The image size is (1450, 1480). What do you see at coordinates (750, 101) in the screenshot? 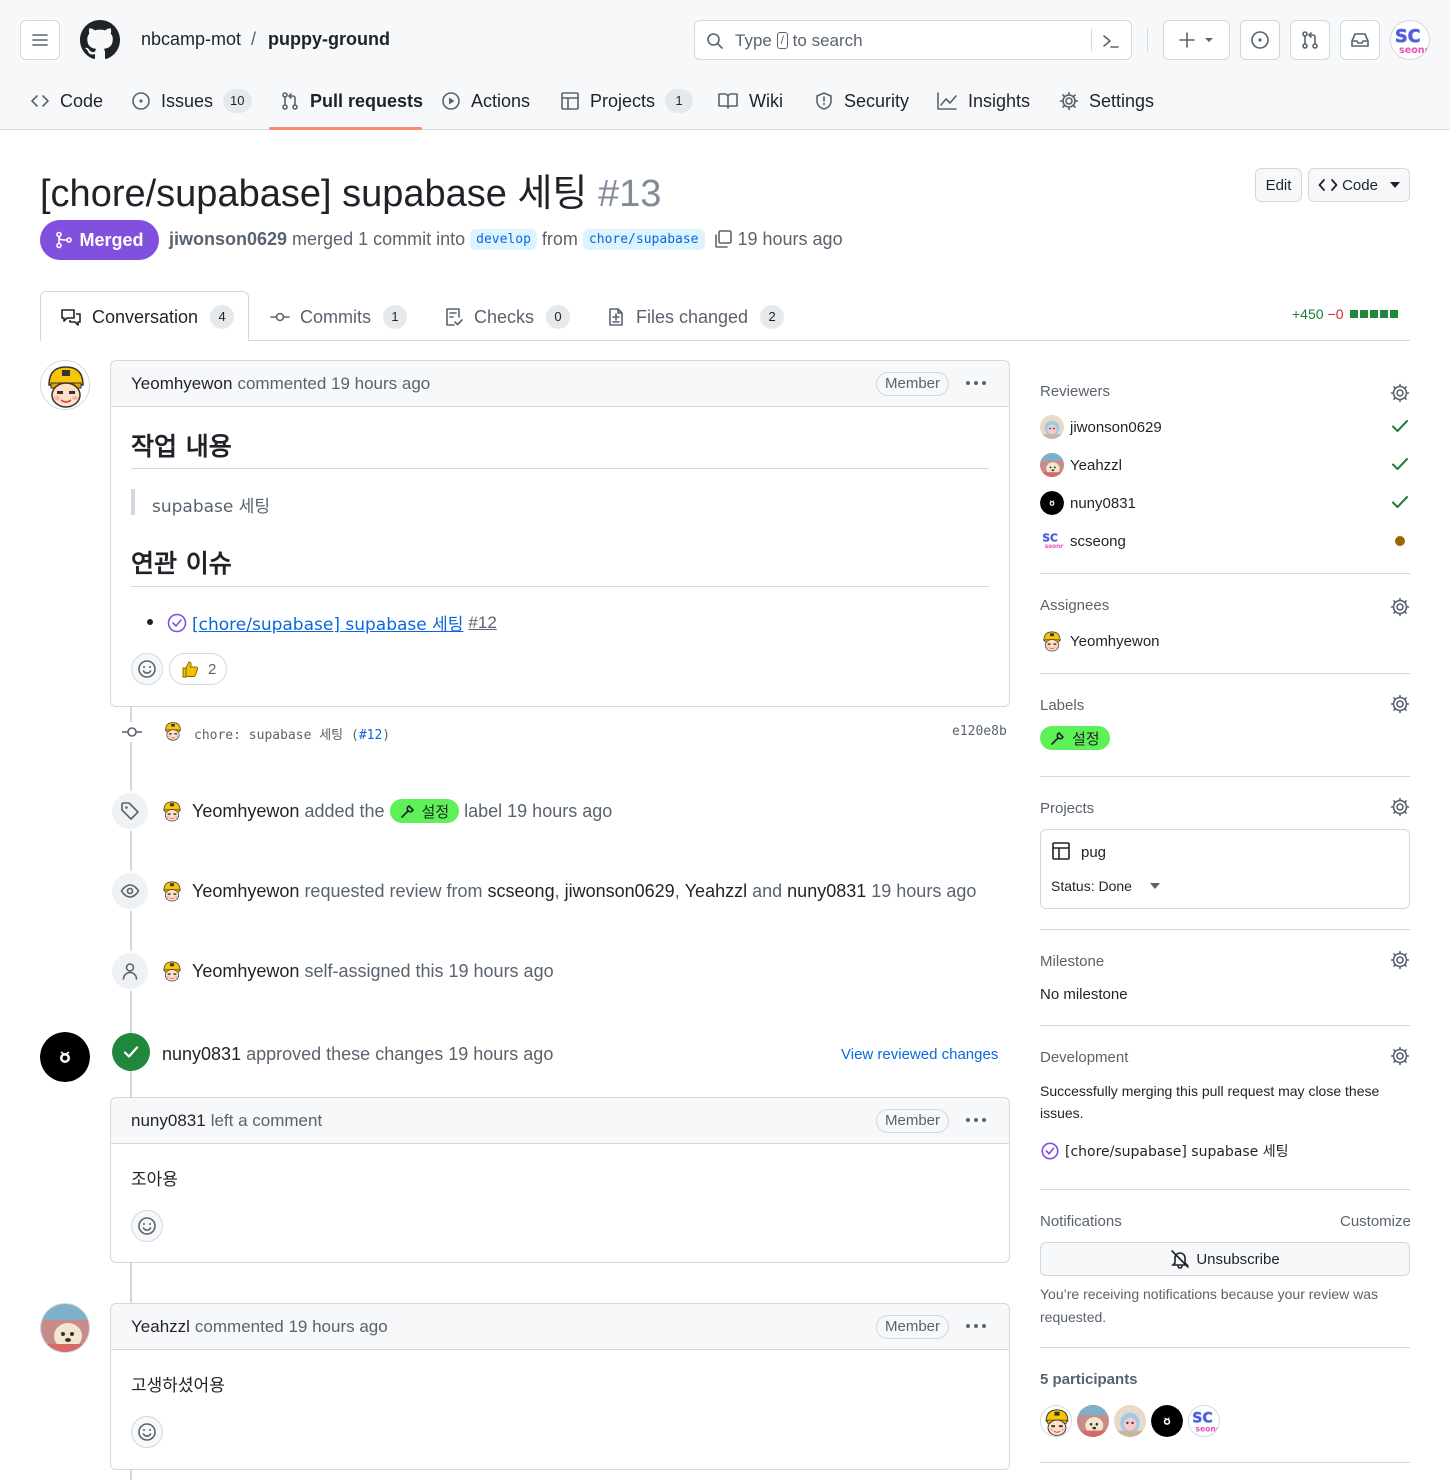
I see `tab-wiki: Wiki` at bounding box center [750, 101].